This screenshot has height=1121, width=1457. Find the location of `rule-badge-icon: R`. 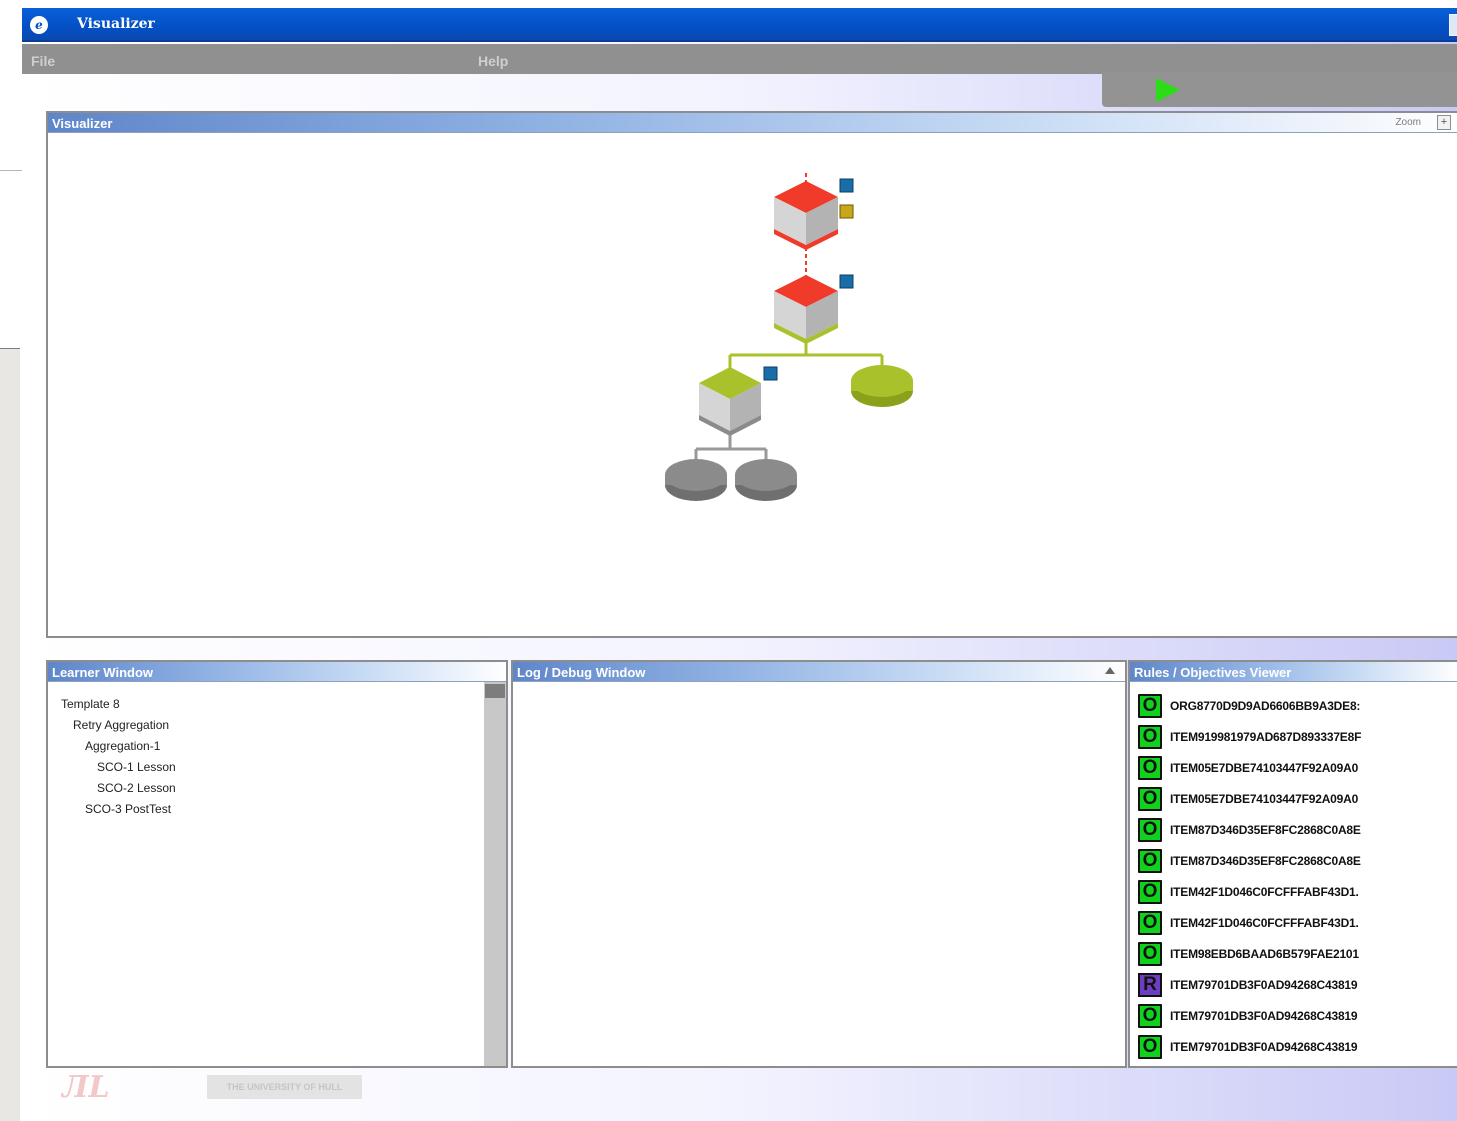

rule-badge-icon: R is located at coordinates (1150, 985).